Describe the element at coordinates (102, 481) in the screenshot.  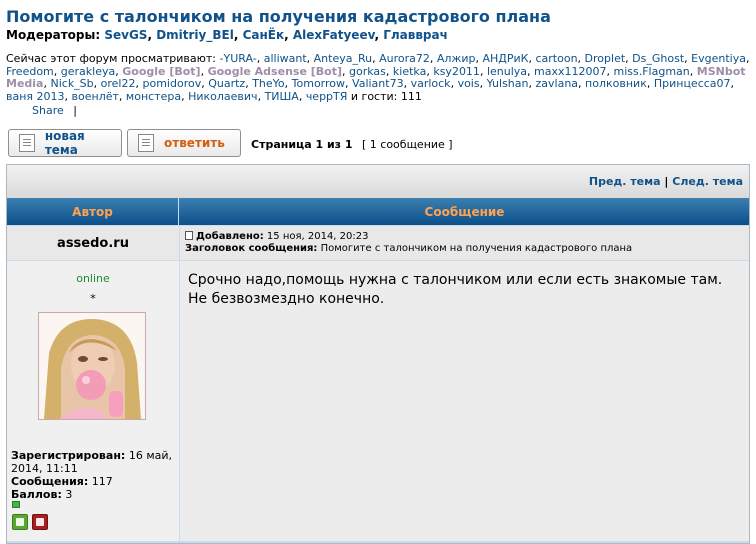
I see `posts-count: 117` at that location.